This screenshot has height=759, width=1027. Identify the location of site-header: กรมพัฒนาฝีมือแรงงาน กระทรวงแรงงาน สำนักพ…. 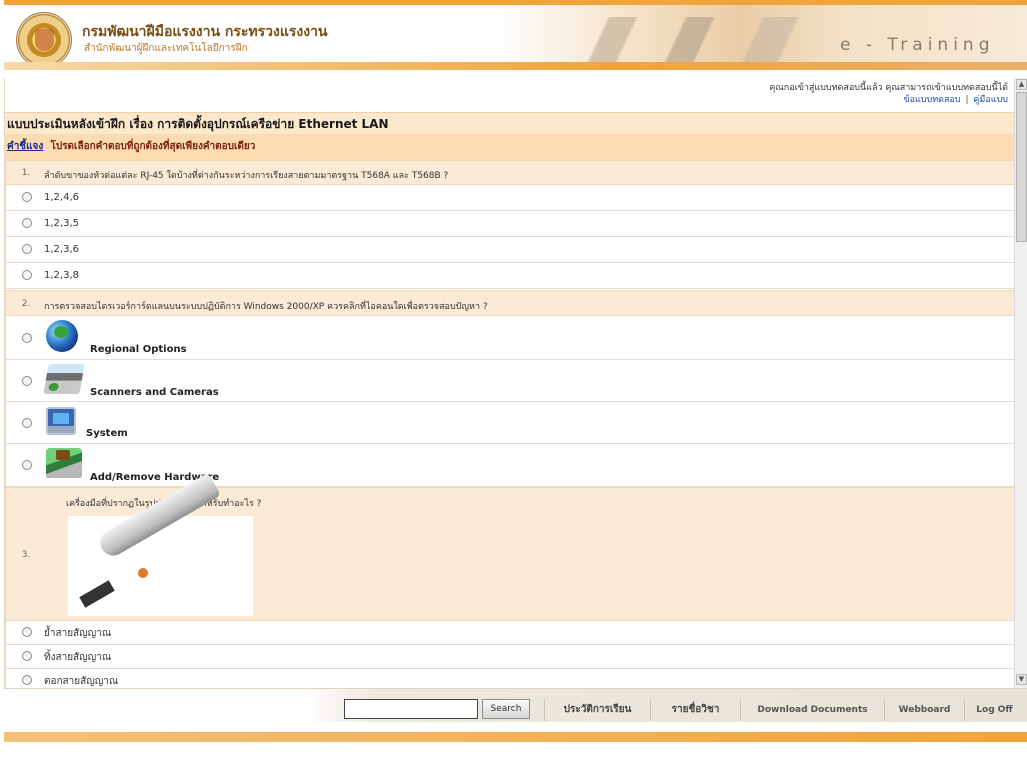
(515, 35).